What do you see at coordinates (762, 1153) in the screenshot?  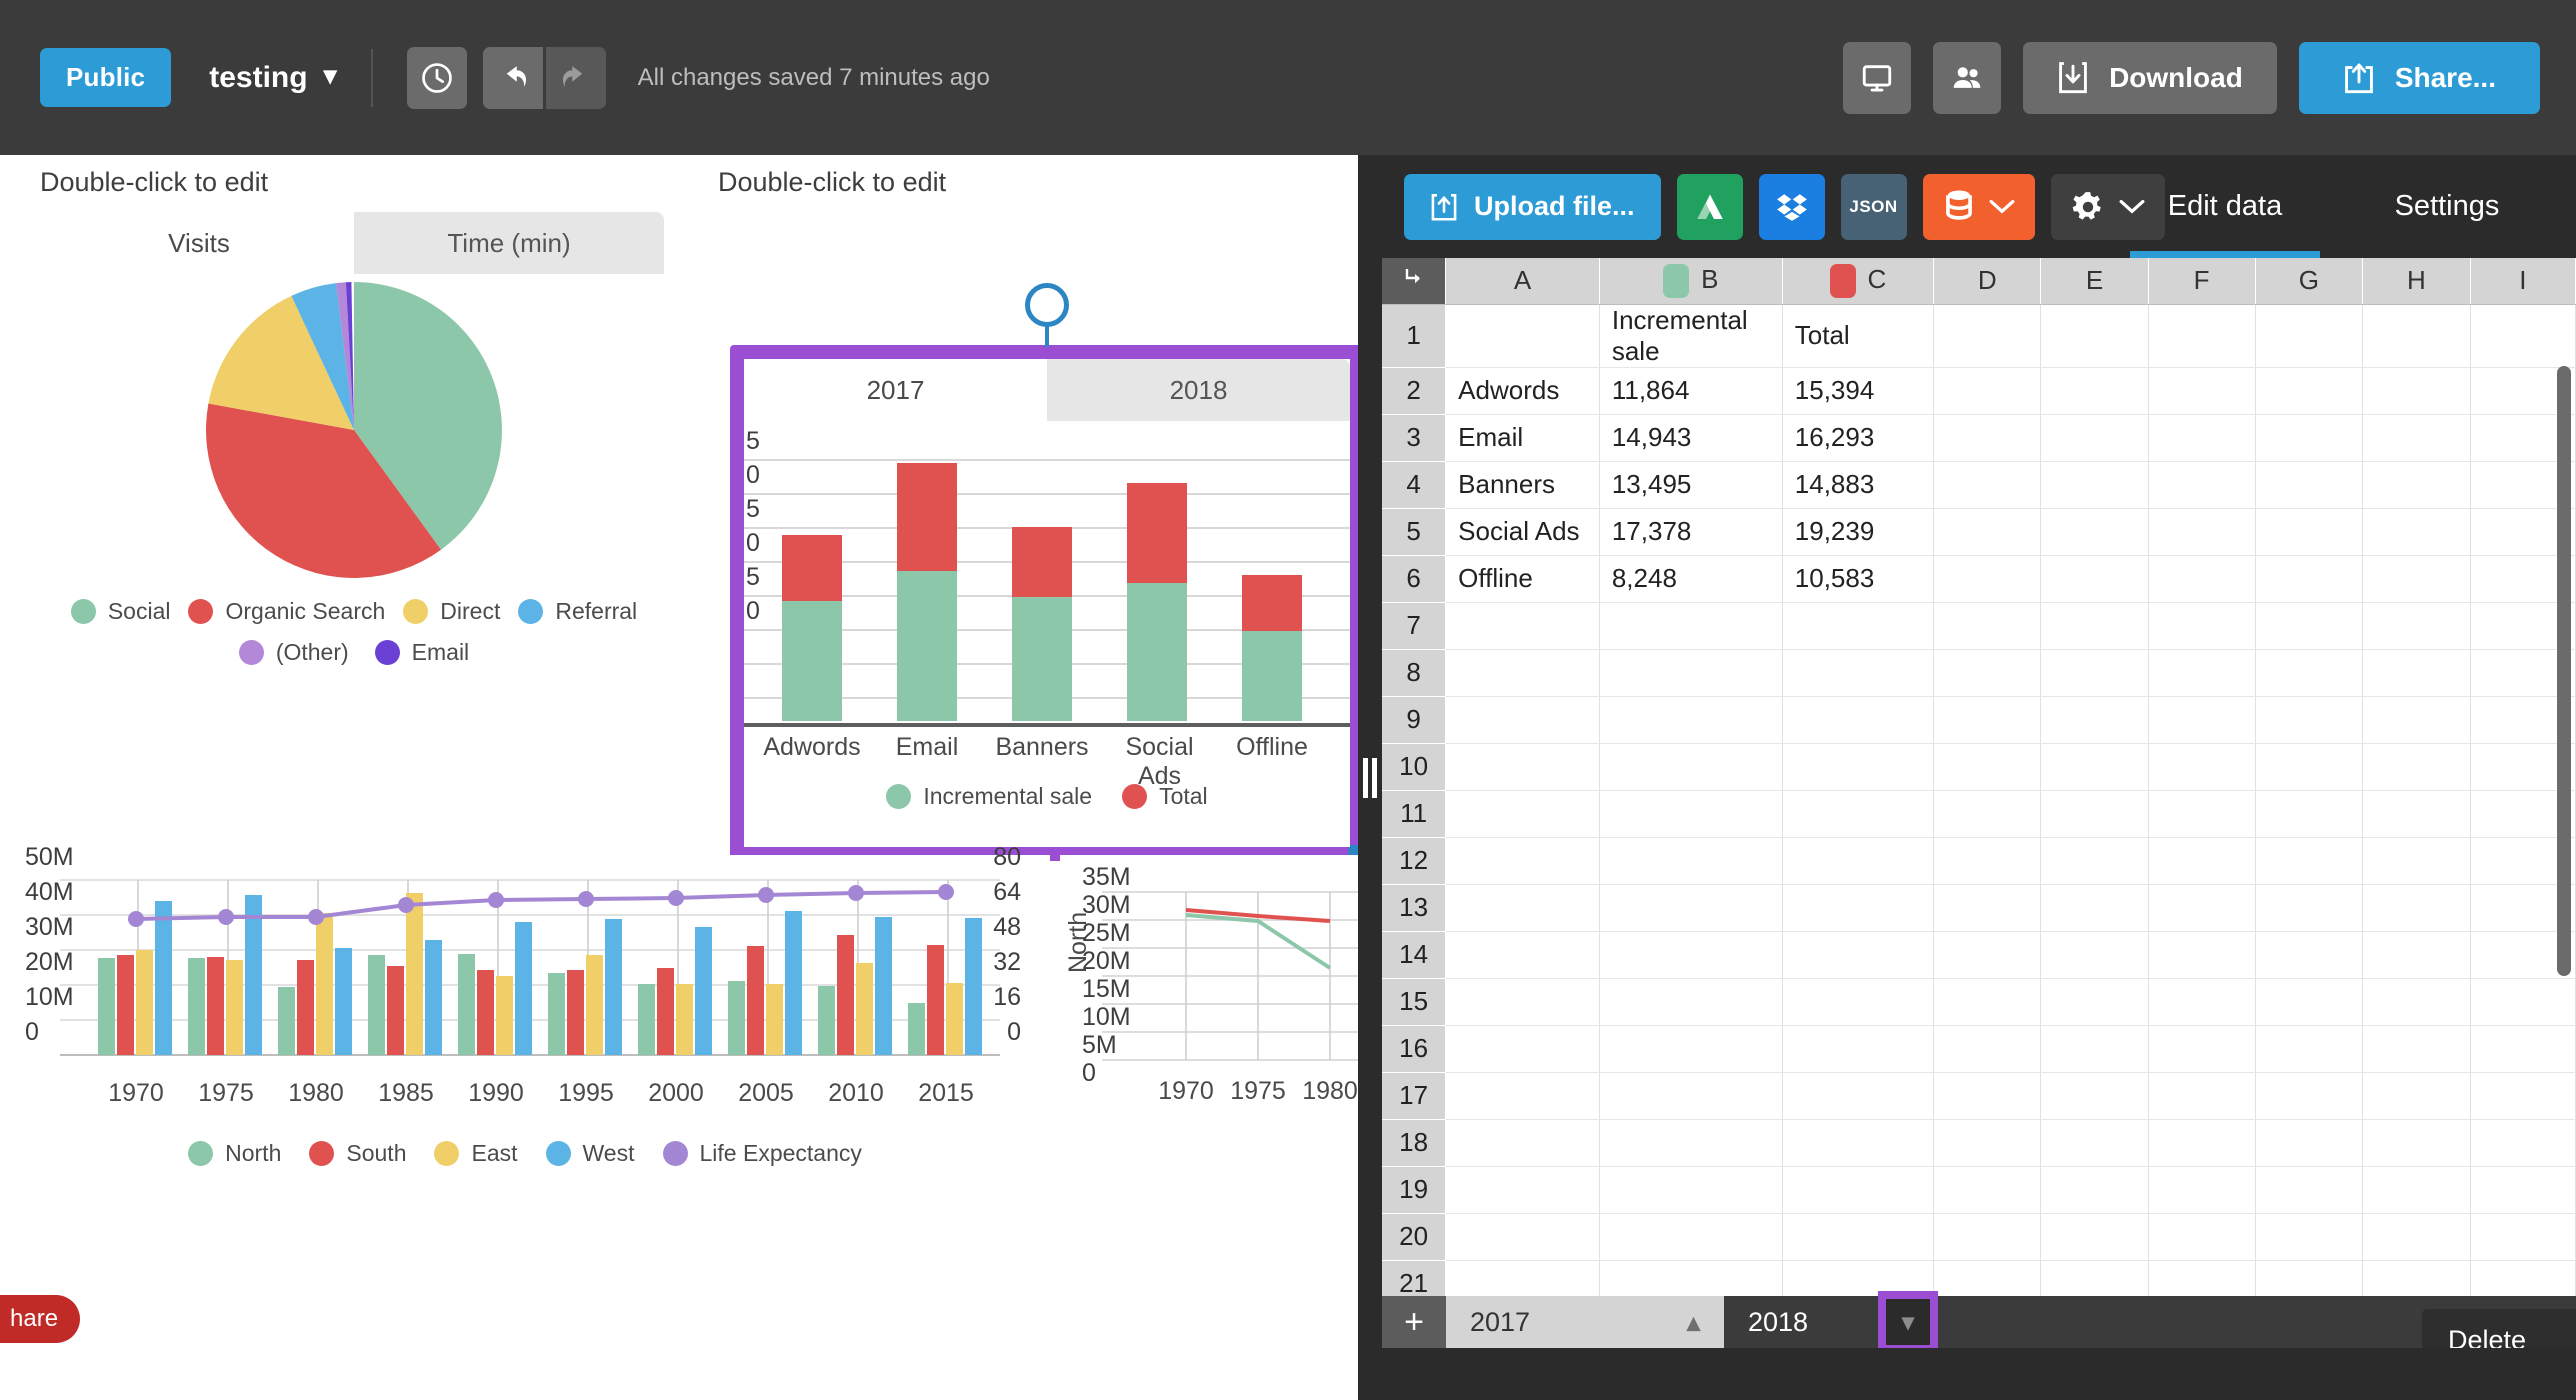 I see `legend-item-life-expectancy: Life Expectancy` at bounding box center [762, 1153].